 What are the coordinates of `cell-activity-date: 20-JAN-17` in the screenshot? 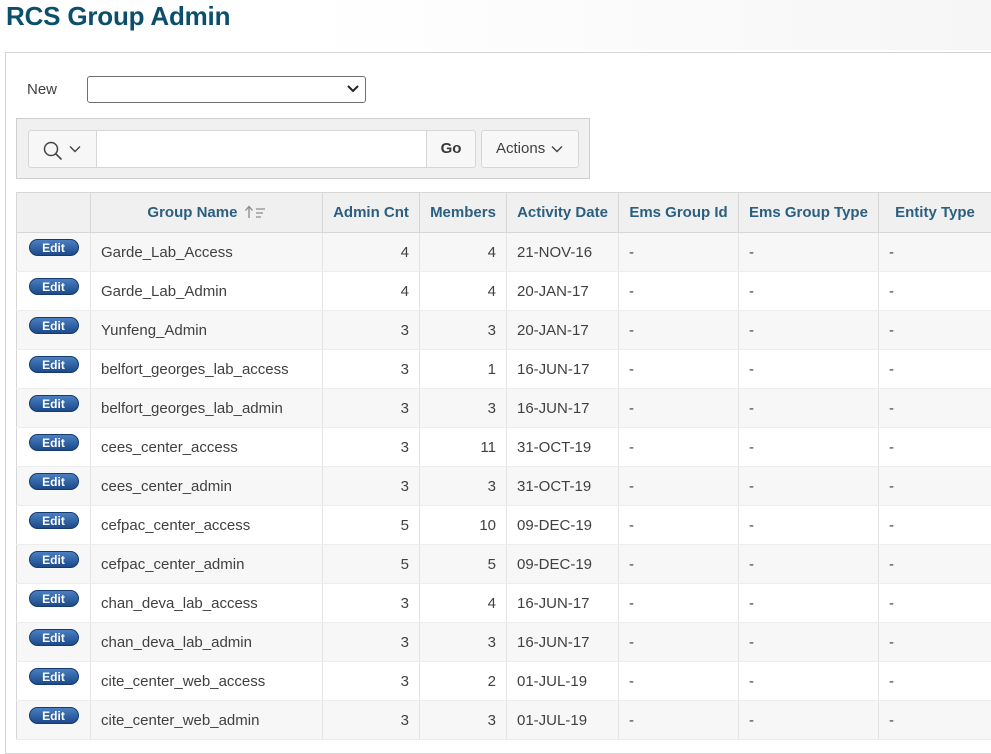 It's located at (563, 330).